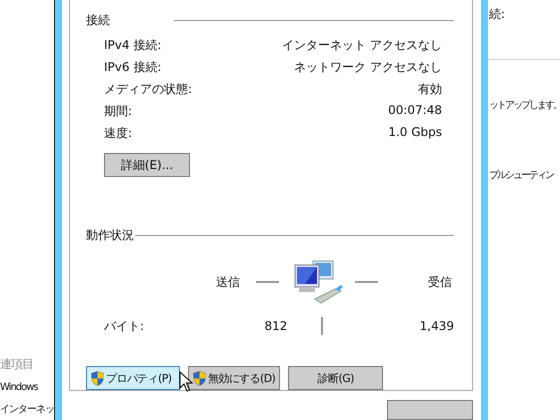 The image size is (560, 420). I want to click on action-button: 無効にする(D), so click(234, 378).